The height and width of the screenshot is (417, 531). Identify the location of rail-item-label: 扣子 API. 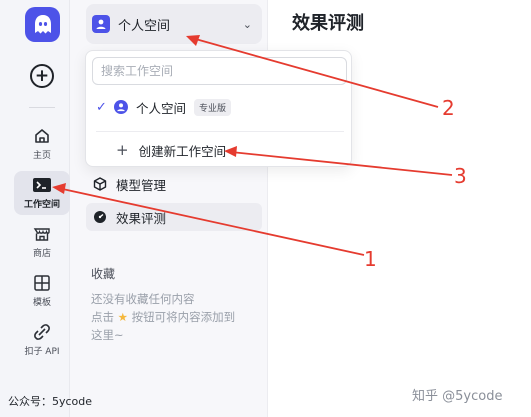
(42, 352).